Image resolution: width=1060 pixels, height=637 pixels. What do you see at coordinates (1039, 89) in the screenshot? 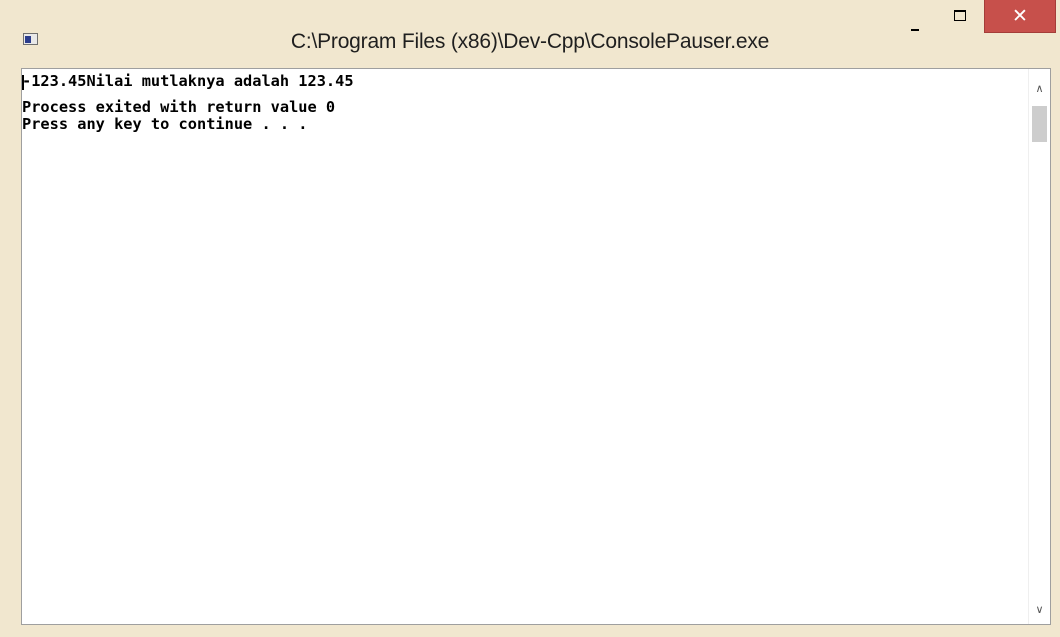
I see `chevron-up-icon: ∧` at bounding box center [1039, 89].